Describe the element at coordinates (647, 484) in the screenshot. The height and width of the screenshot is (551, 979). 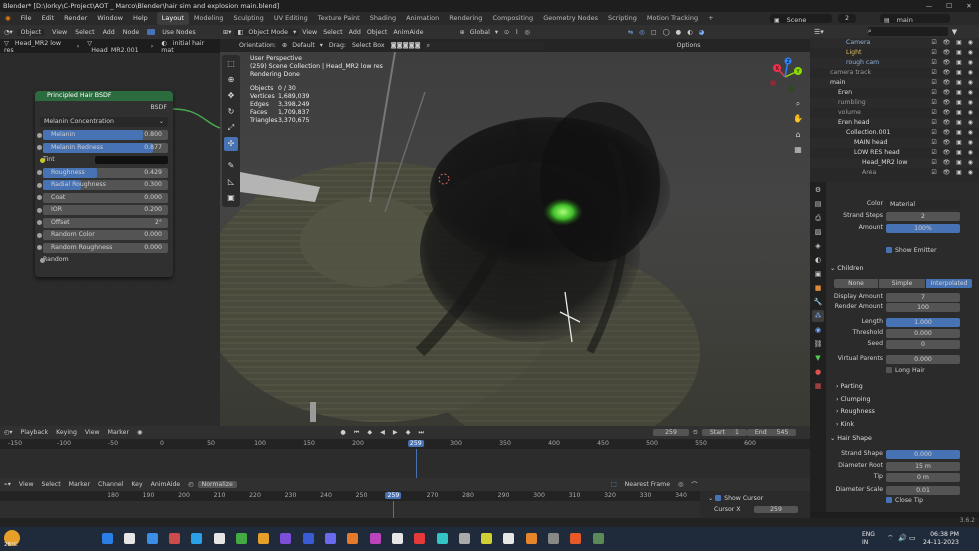
I see `snapping-dropdown: Nearest Frame` at that location.